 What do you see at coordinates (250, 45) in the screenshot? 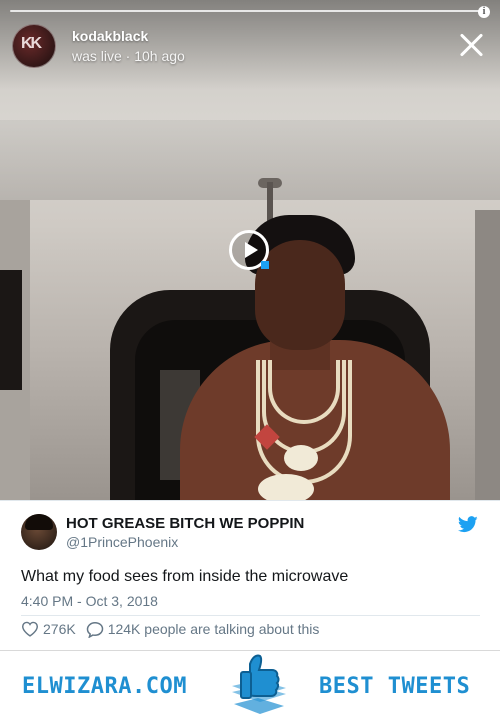
I see `story-top-gradient` at bounding box center [250, 45].